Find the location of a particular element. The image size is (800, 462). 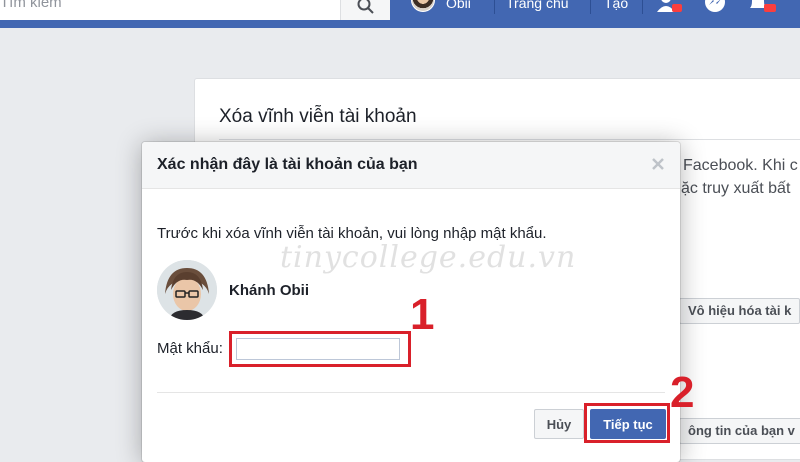

search-placeholder: Tìm kiếm is located at coordinates (31, 5).